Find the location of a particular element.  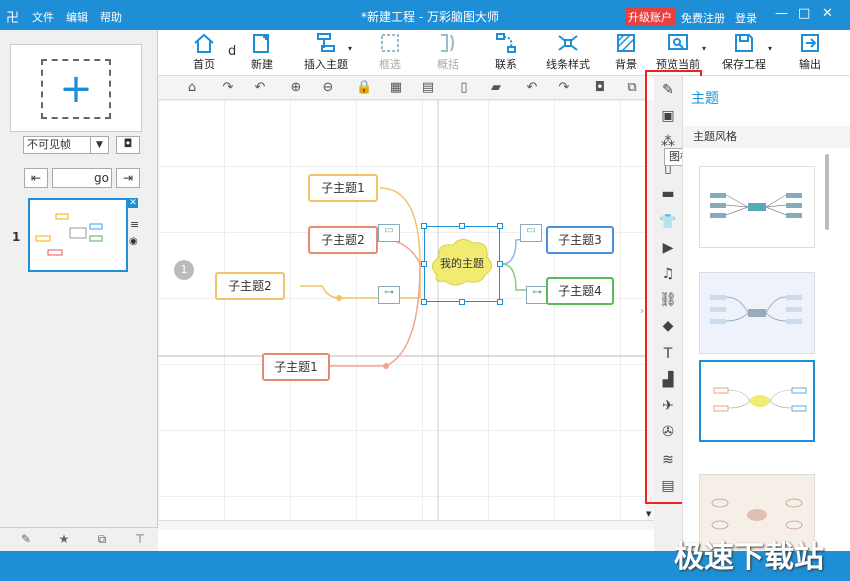

register-link: 免费注册 is located at coordinates (703, 18).